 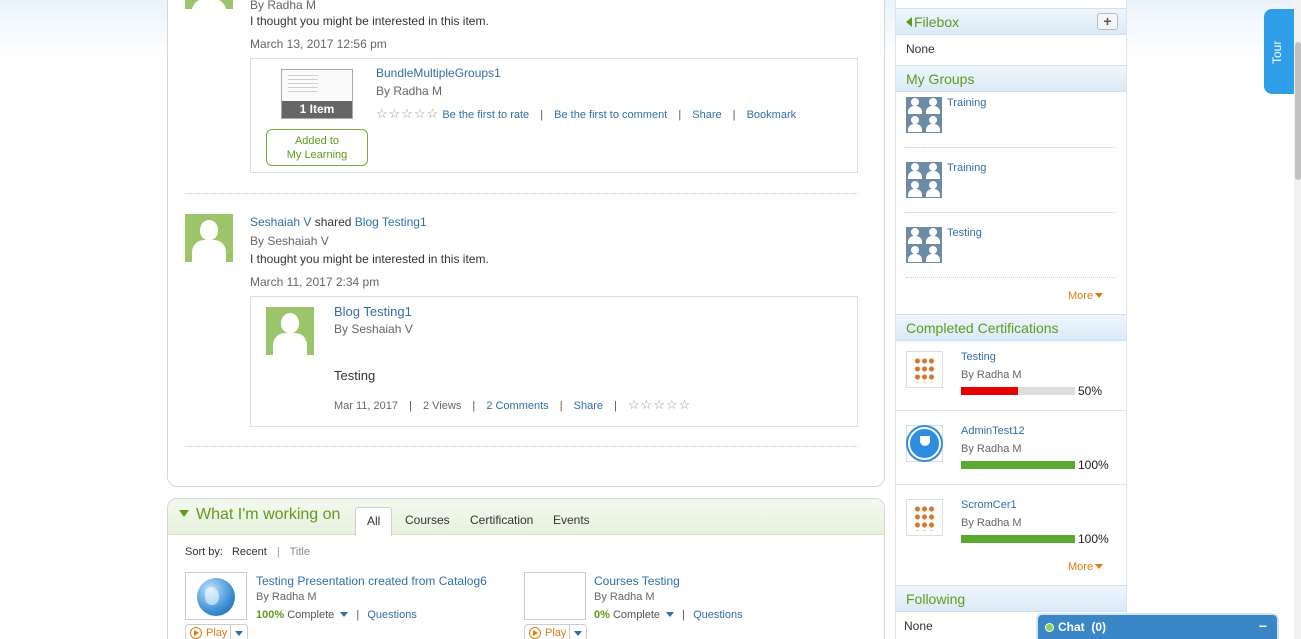 I want to click on groups-more-link: More, so click(x=1086, y=296).